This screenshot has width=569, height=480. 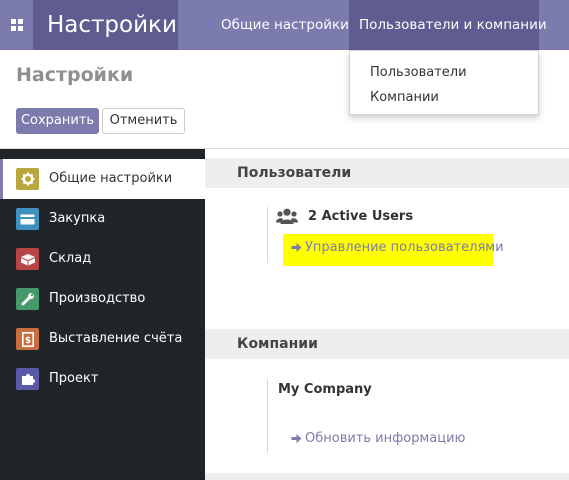 I want to click on sidebar-item-label: Выставление счёта, so click(x=116, y=338).